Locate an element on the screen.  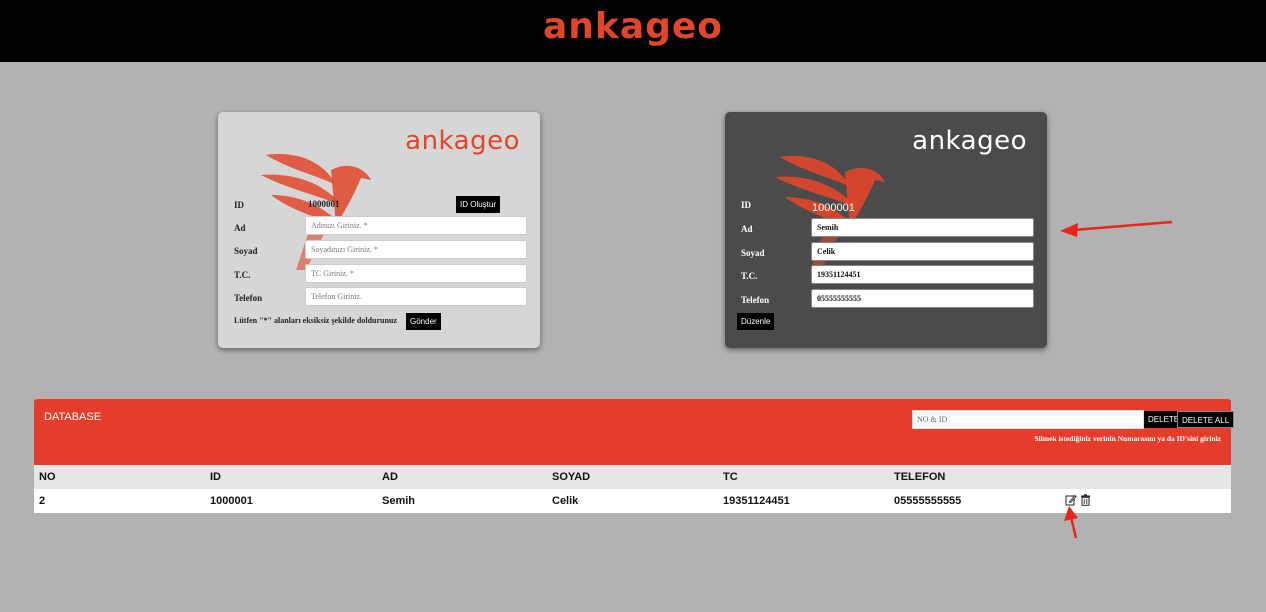
annotation-arrow-left-icon is located at coordinates (1116, 228).